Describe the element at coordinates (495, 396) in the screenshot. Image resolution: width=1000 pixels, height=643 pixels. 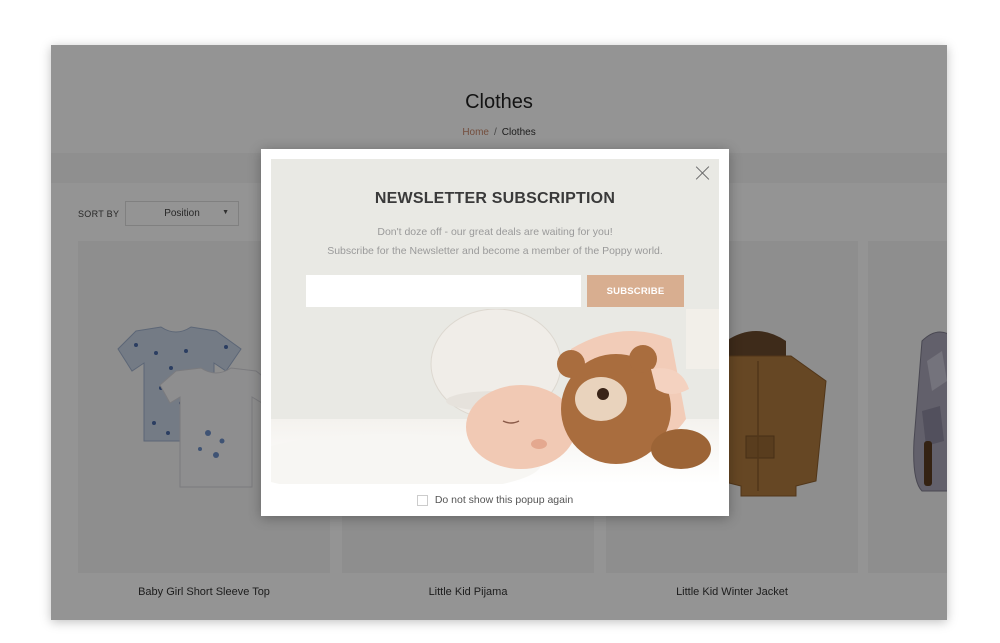
I see `sleeping-baby-image` at that location.